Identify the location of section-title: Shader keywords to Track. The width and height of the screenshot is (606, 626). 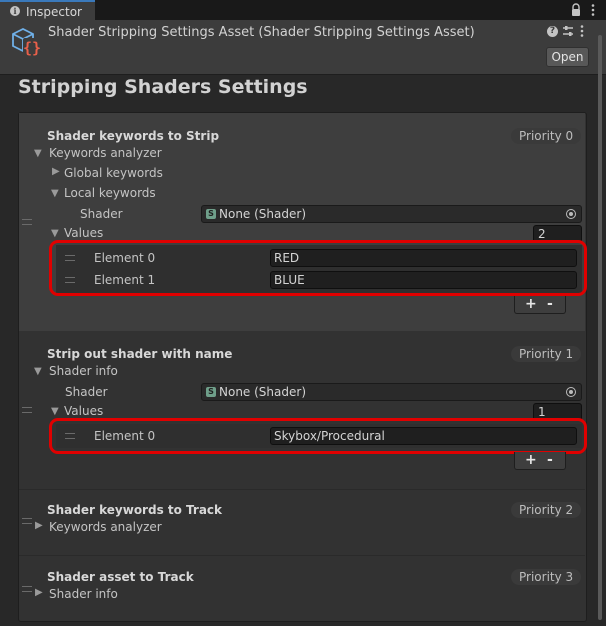
(135, 510).